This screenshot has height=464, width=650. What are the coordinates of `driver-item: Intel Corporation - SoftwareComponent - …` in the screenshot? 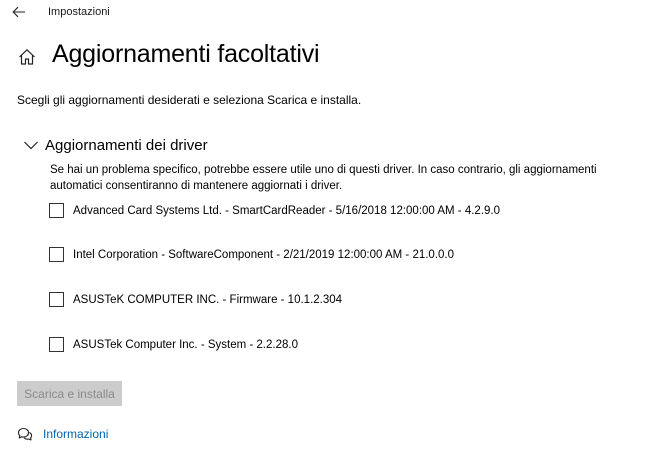 It's located at (251, 254).